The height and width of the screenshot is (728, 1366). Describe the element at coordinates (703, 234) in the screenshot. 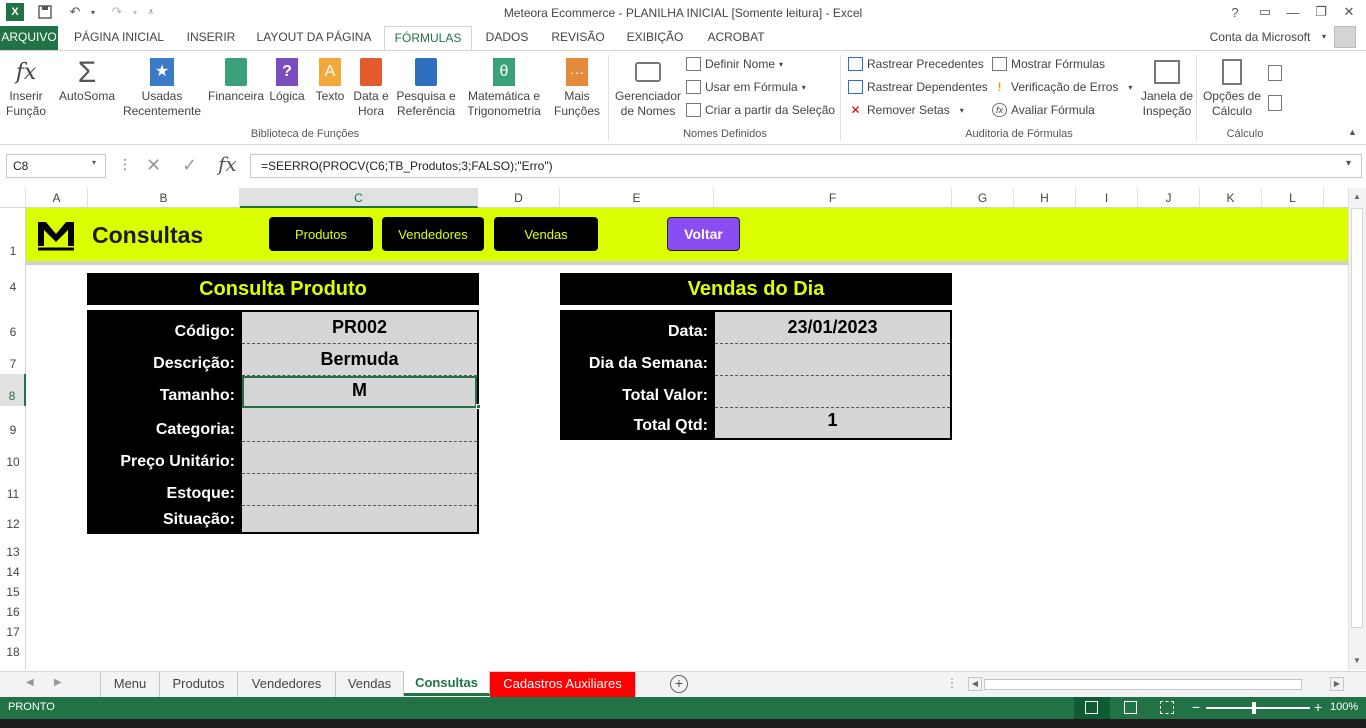

I see `voltar-button: Voltar` at that location.